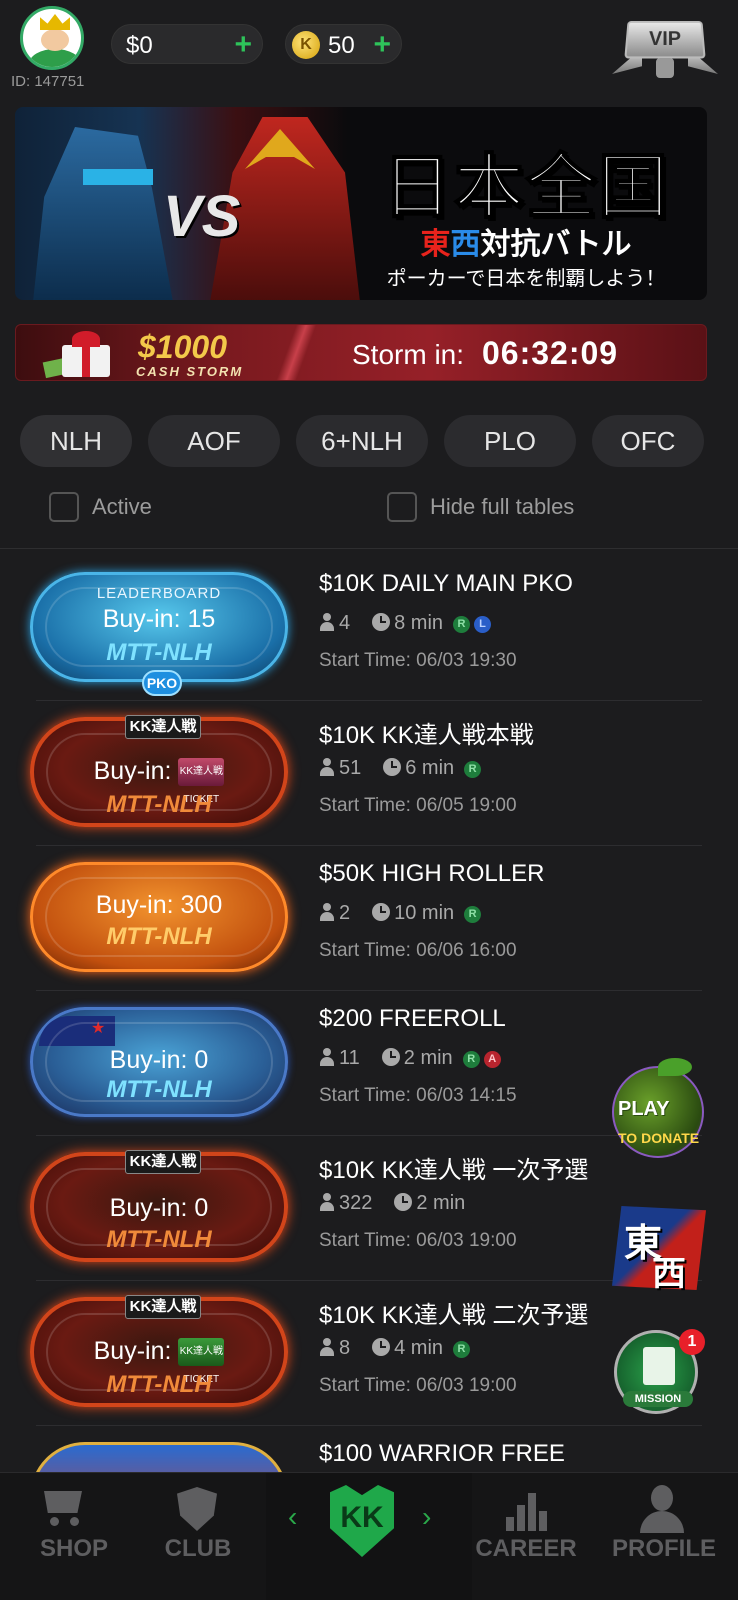 Image resolution: width=738 pixels, height=1600 pixels. I want to click on vip-button: VIP, so click(665, 47).